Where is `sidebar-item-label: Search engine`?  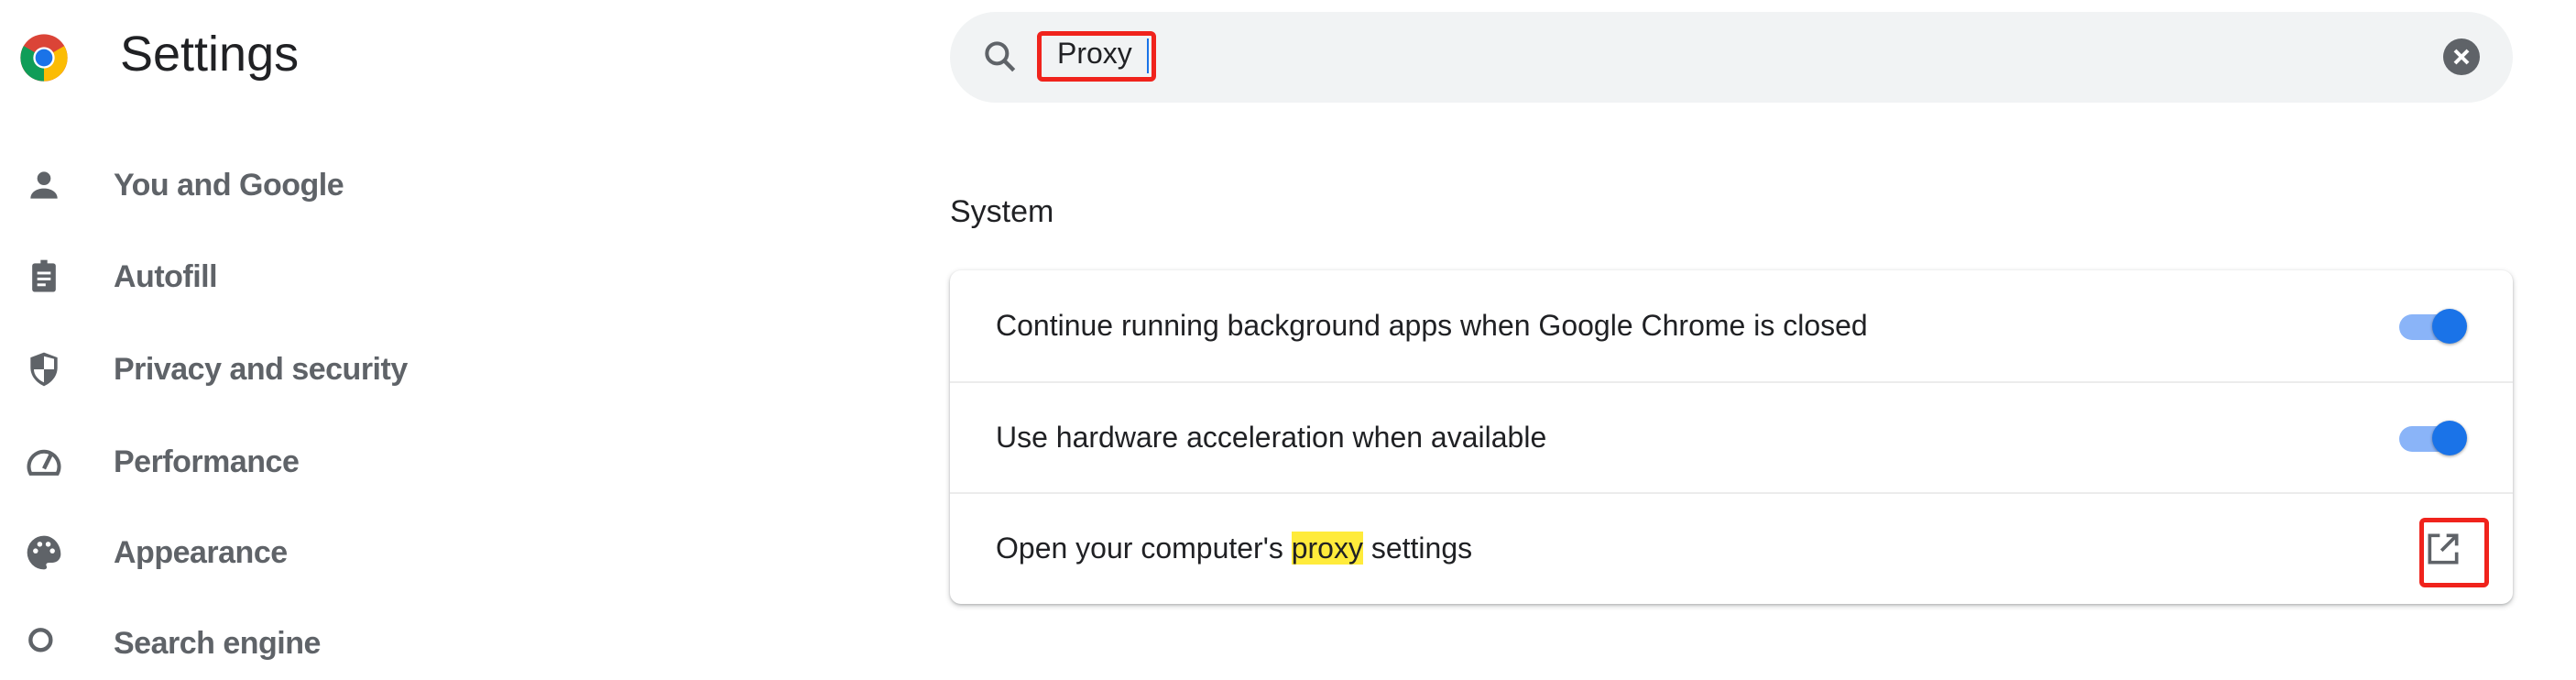
sidebar-item-label: Search engine is located at coordinates (218, 643).